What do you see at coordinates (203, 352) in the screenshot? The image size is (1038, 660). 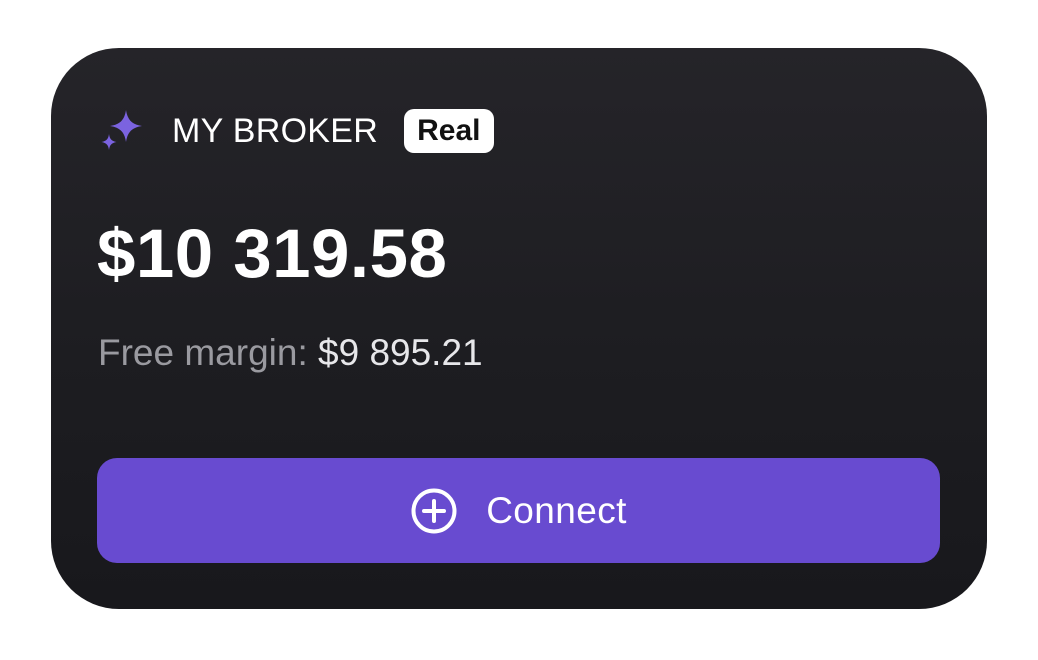 I see `free-margin-label: Free margin:` at bounding box center [203, 352].